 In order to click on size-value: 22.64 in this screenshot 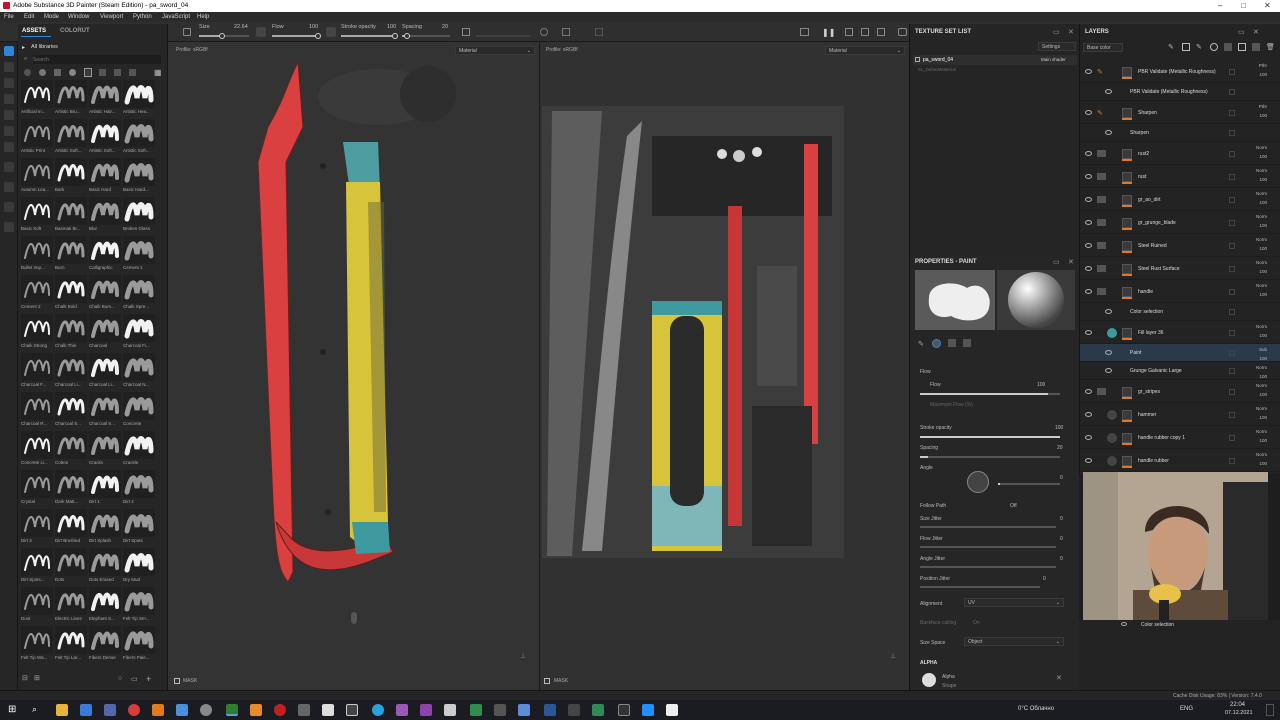, I will do `click(241, 27)`.